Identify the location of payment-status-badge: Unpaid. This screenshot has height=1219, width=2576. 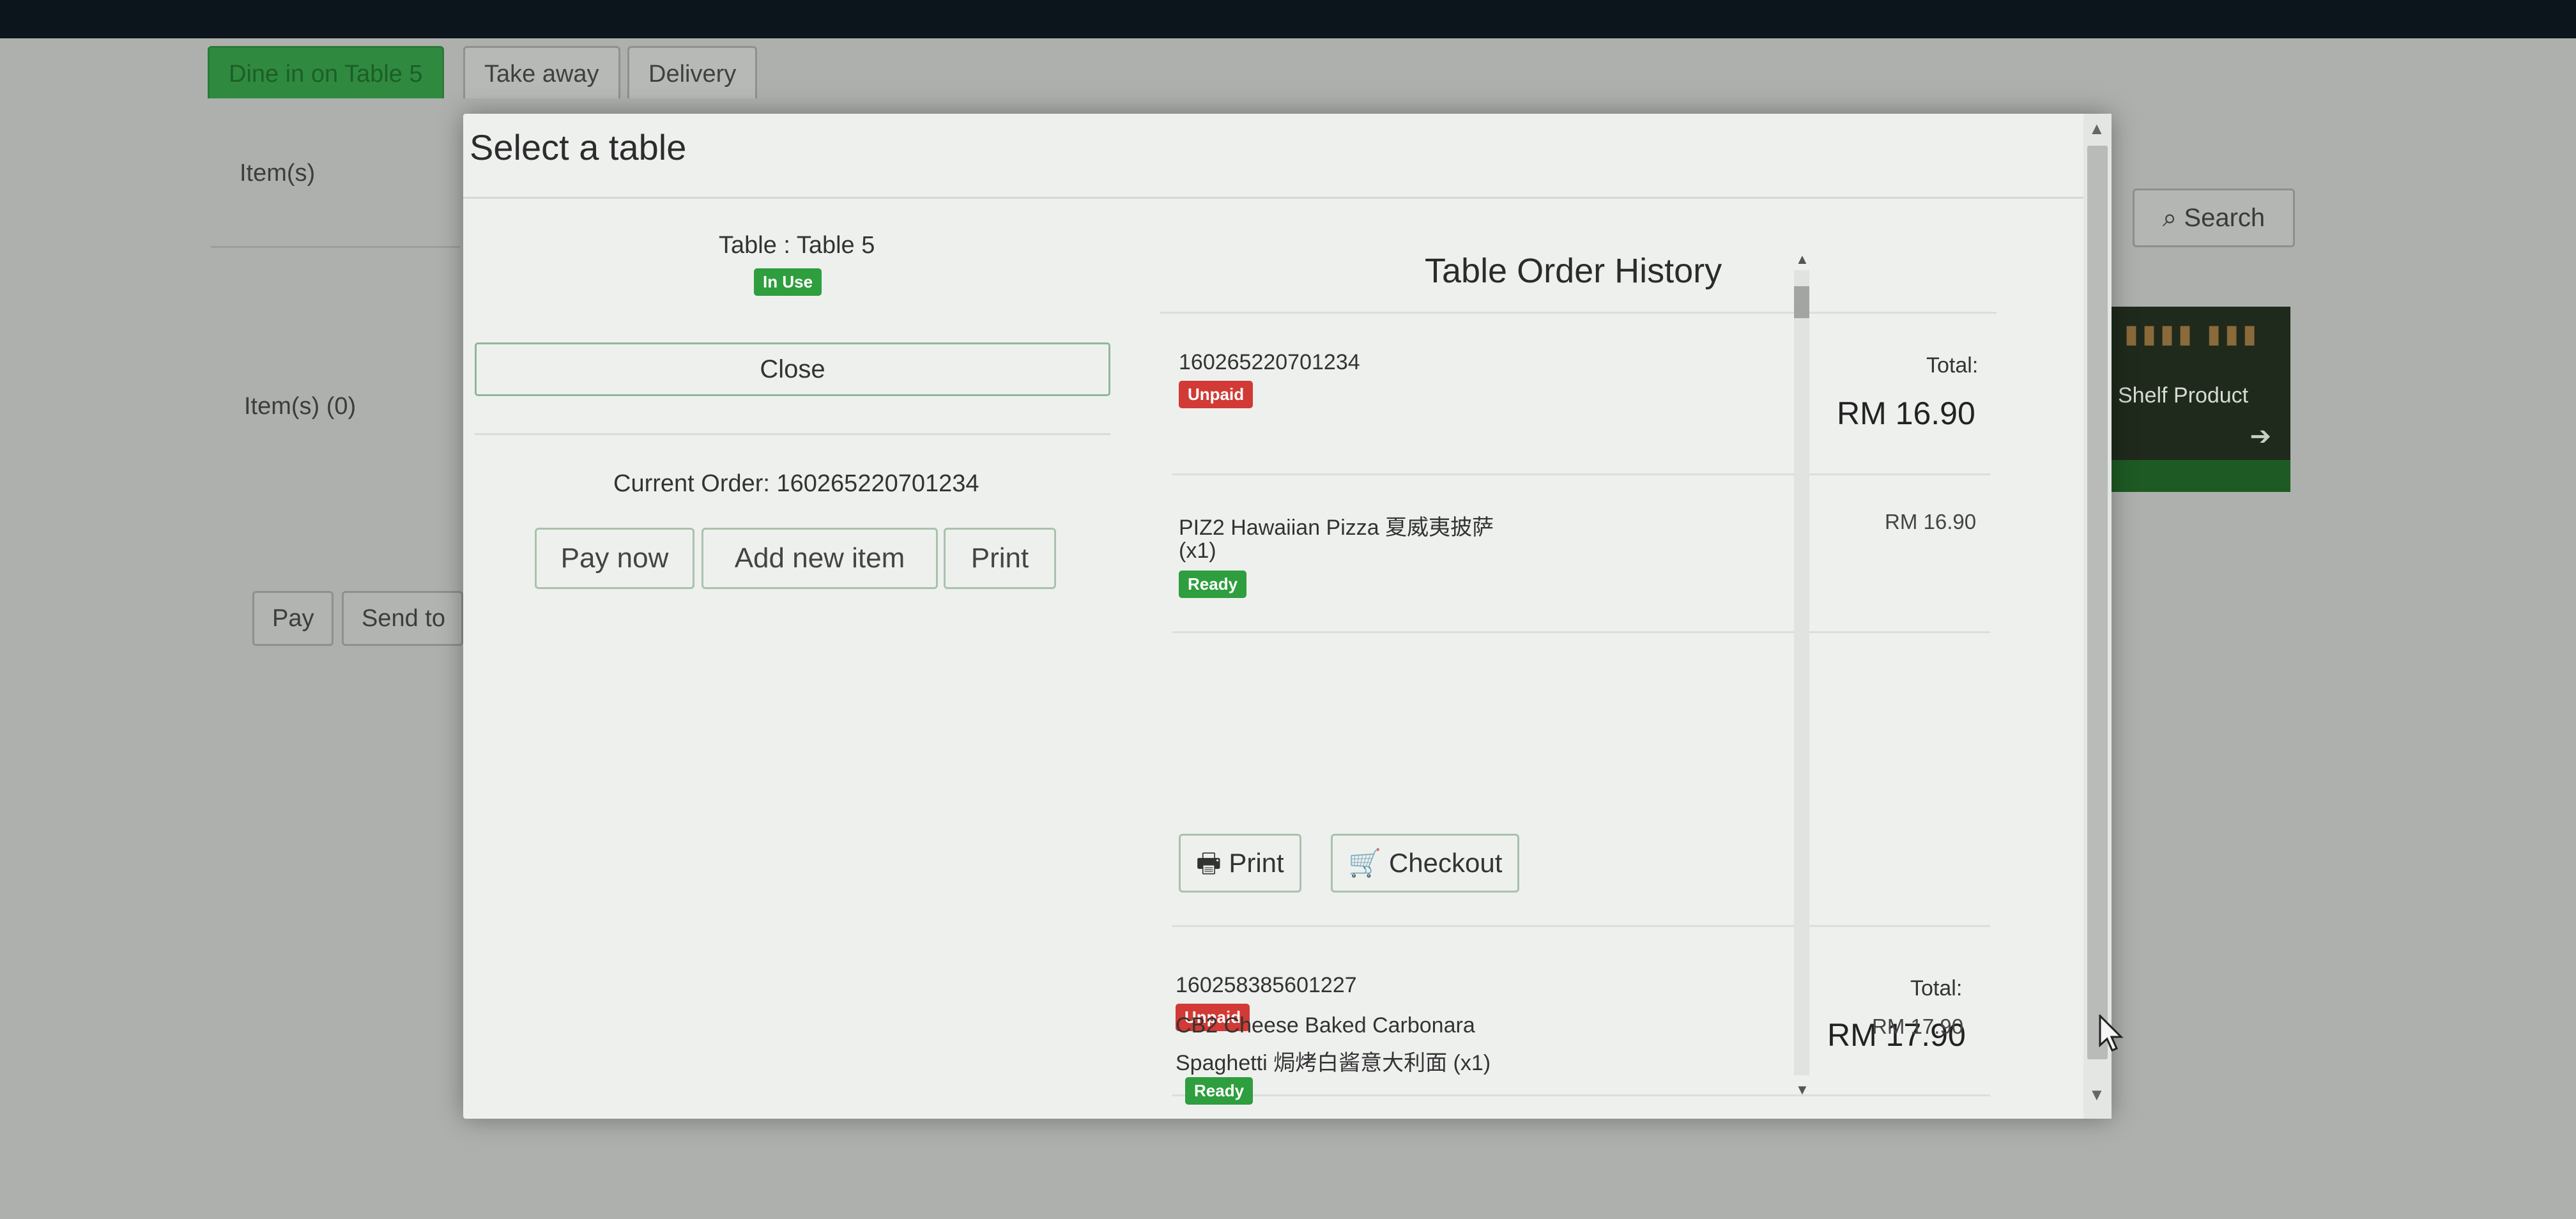
(1216, 394).